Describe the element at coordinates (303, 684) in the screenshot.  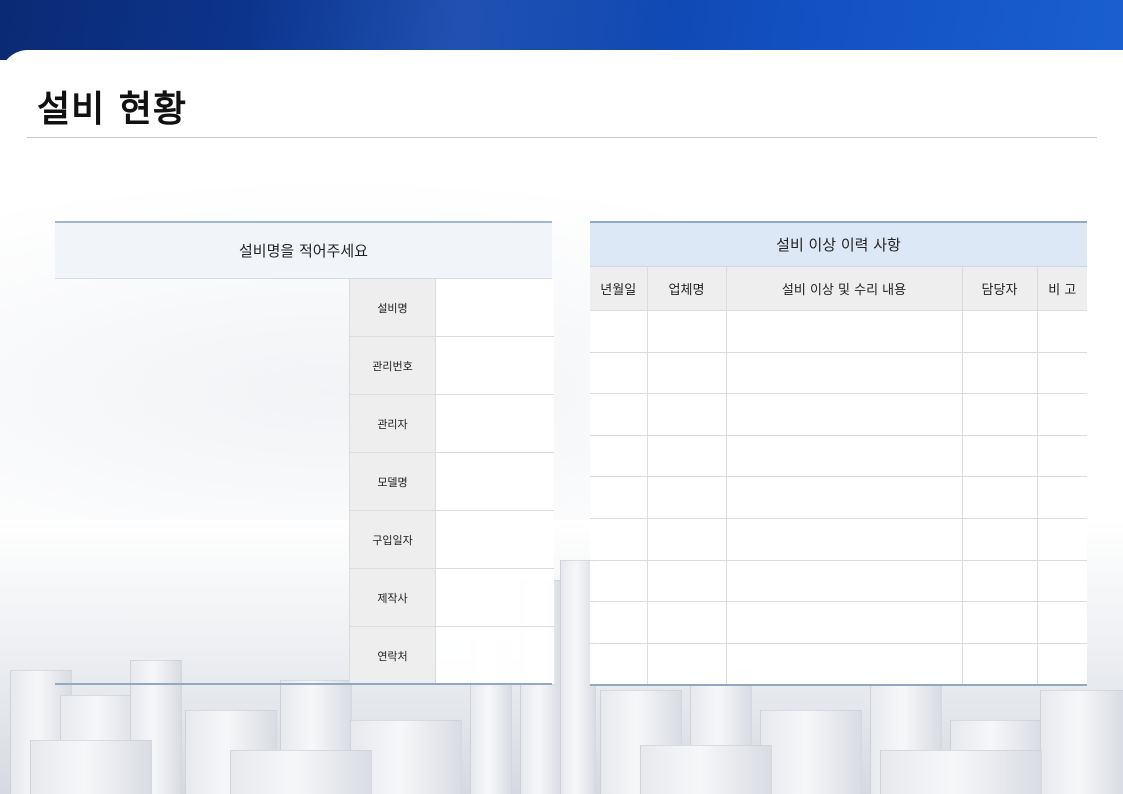
I see `card-bottom-rule` at that location.